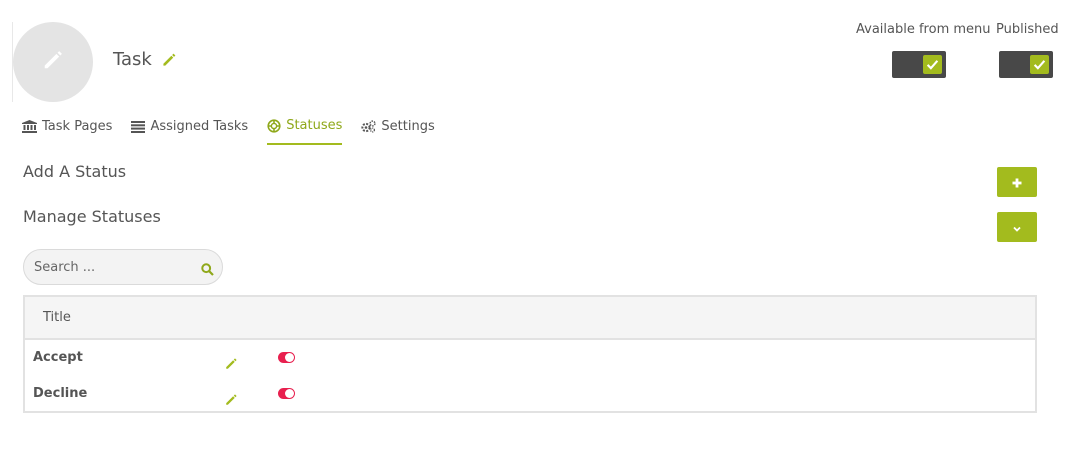  Describe the element at coordinates (274, 125) in the screenshot. I see `lifebuoy-icon` at that location.